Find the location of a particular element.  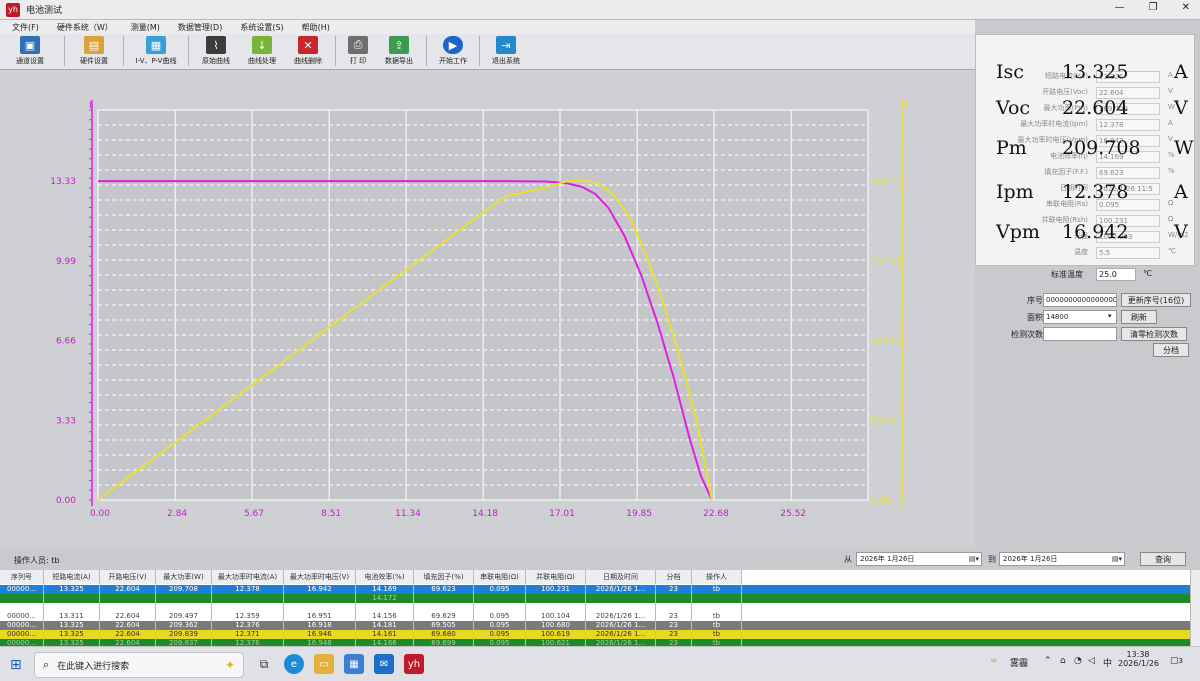

process-curve-button: ↓ 曲线处理 is located at coordinates (262, 51).